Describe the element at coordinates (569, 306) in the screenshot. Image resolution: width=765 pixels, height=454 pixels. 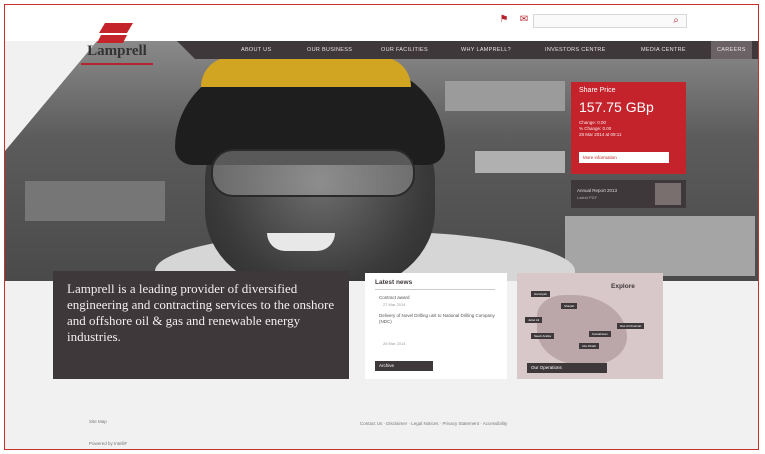
I see `map-pin: Sharjah` at that location.